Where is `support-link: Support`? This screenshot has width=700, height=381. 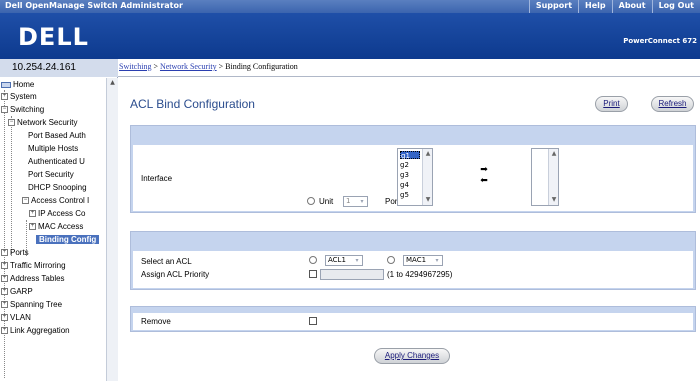
support-link: Support is located at coordinates (553, 6).